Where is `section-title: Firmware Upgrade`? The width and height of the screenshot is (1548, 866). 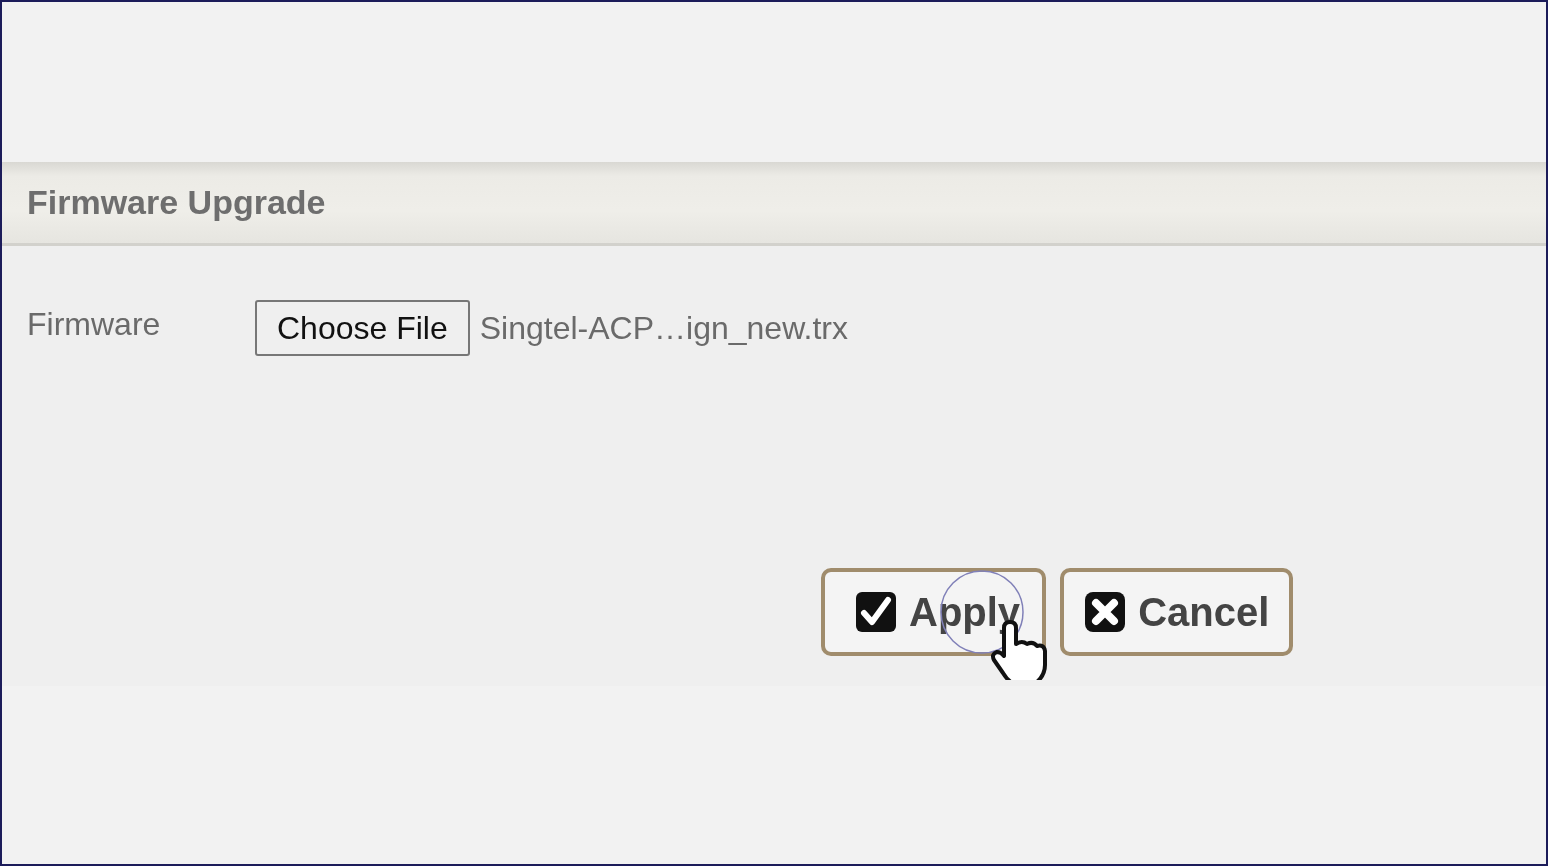
section-title: Firmware Upgrade is located at coordinates (176, 202).